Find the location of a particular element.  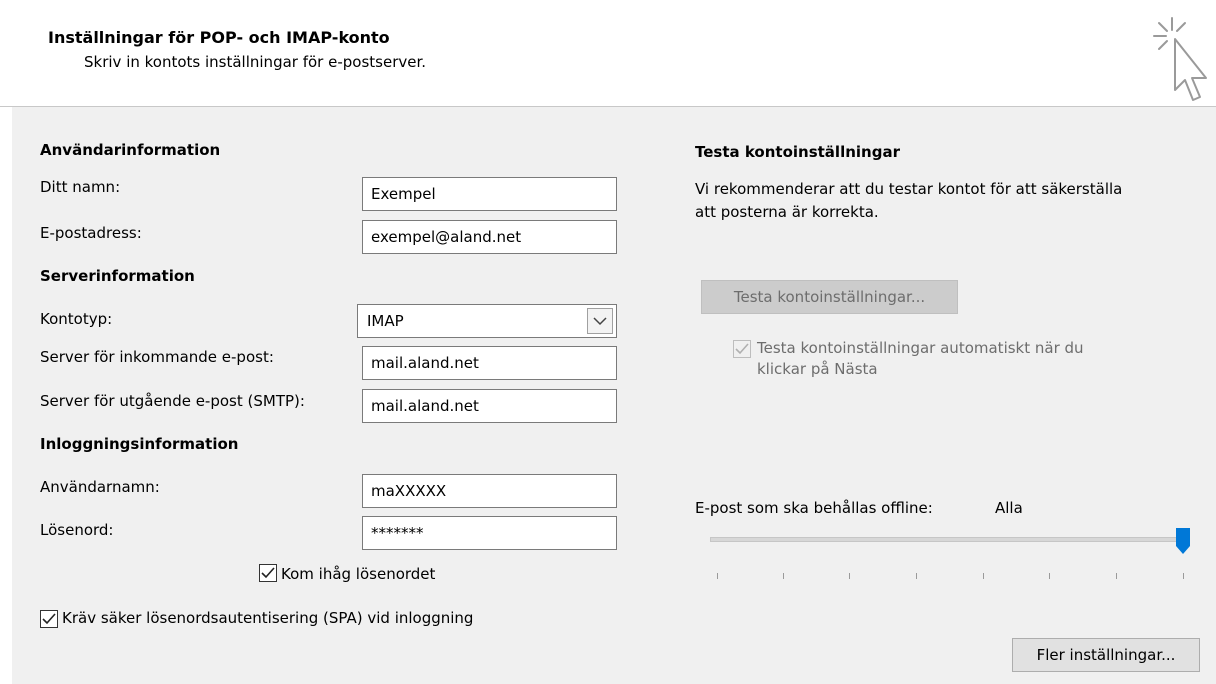

remember-password-checkbox is located at coordinates (268, 573).